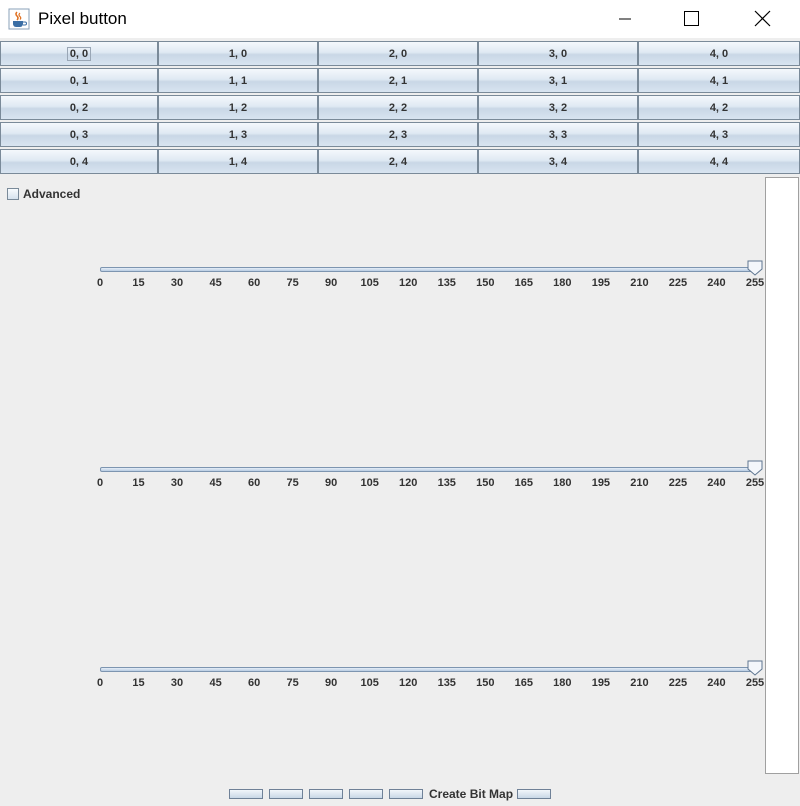  What do you see at coordinates (762, 19) in the screenshot?
I see `close-icon` at bounding box center [762, 19].